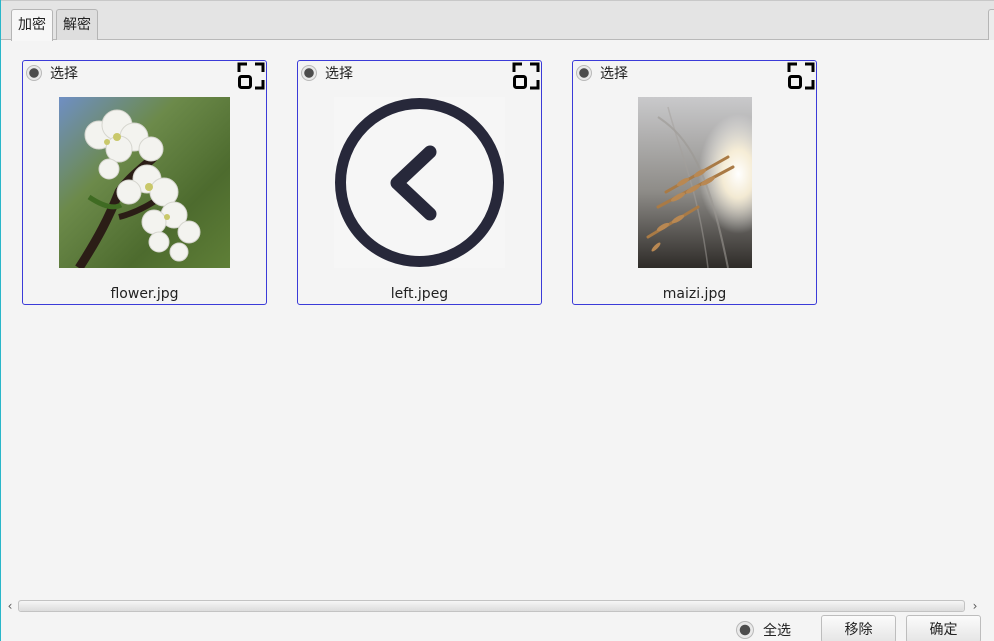 This screenshot has width=994, height=641. What do you see at coordinates (991, 24) in the screenshot?
I see `tab-overflow-edge` at bounding box center [991, 24].